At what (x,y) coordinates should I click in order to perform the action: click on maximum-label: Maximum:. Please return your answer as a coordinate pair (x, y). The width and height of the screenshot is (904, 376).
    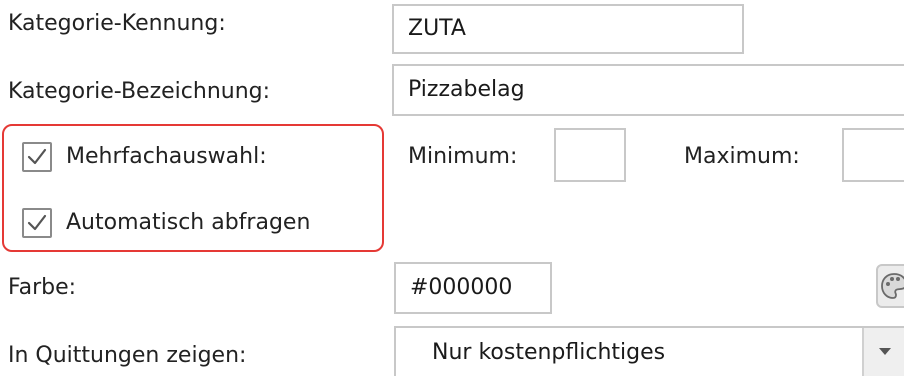
    Looking at the image, I should click on (742, 156).